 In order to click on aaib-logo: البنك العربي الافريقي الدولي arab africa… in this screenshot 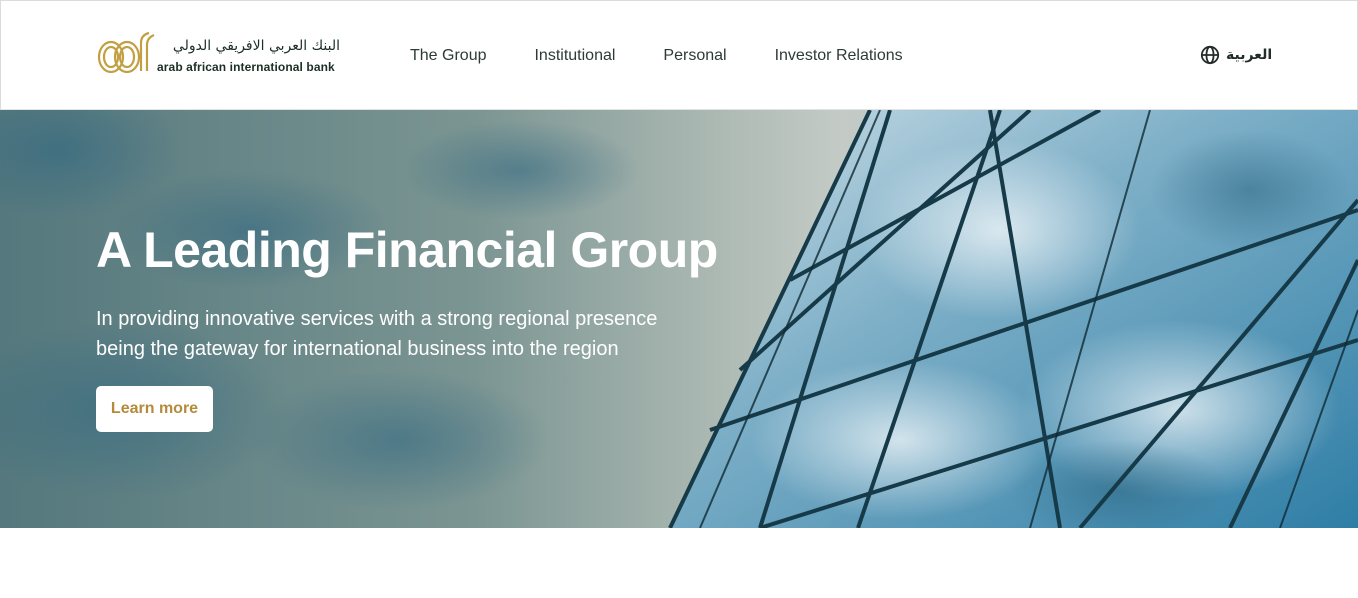, I will do `click(219, 54)`.